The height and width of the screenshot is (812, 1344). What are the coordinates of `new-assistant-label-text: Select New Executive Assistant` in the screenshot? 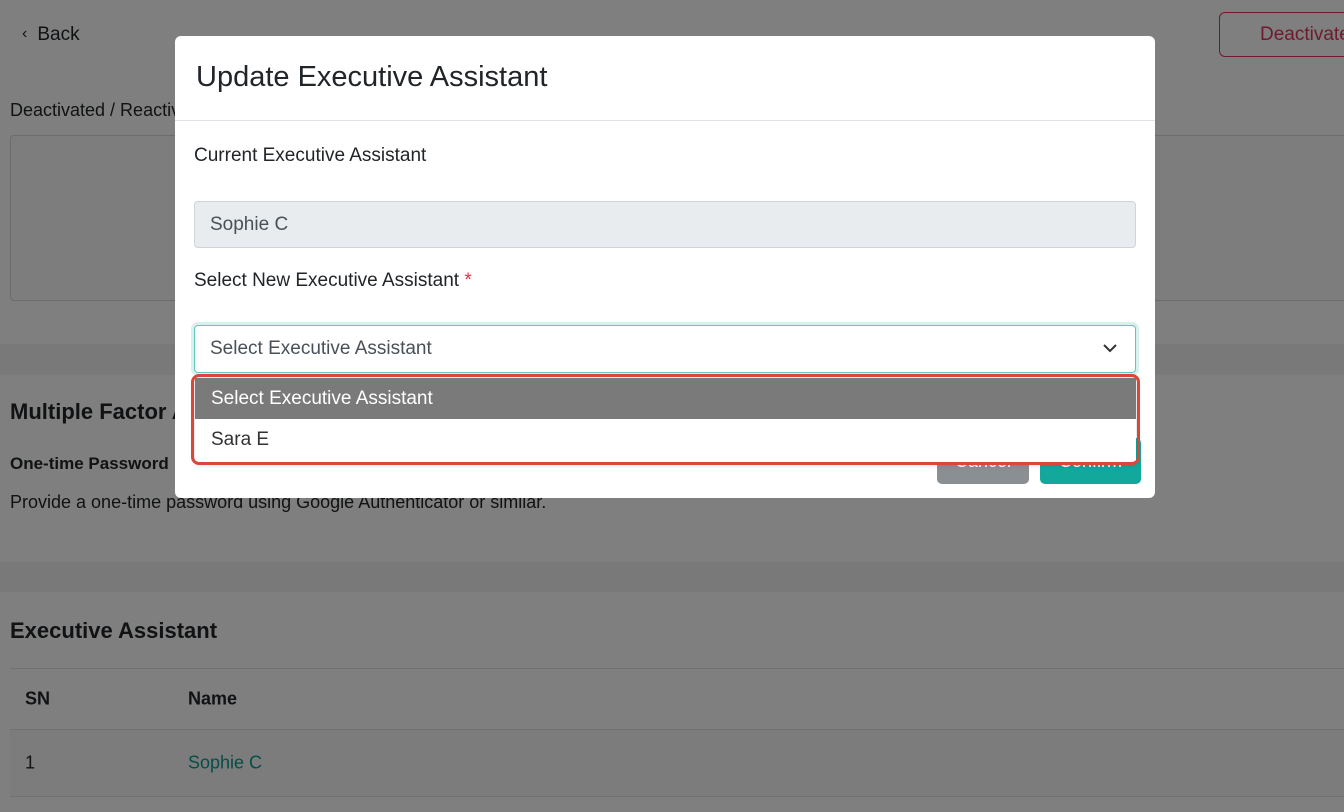 It's located at (327, 280).